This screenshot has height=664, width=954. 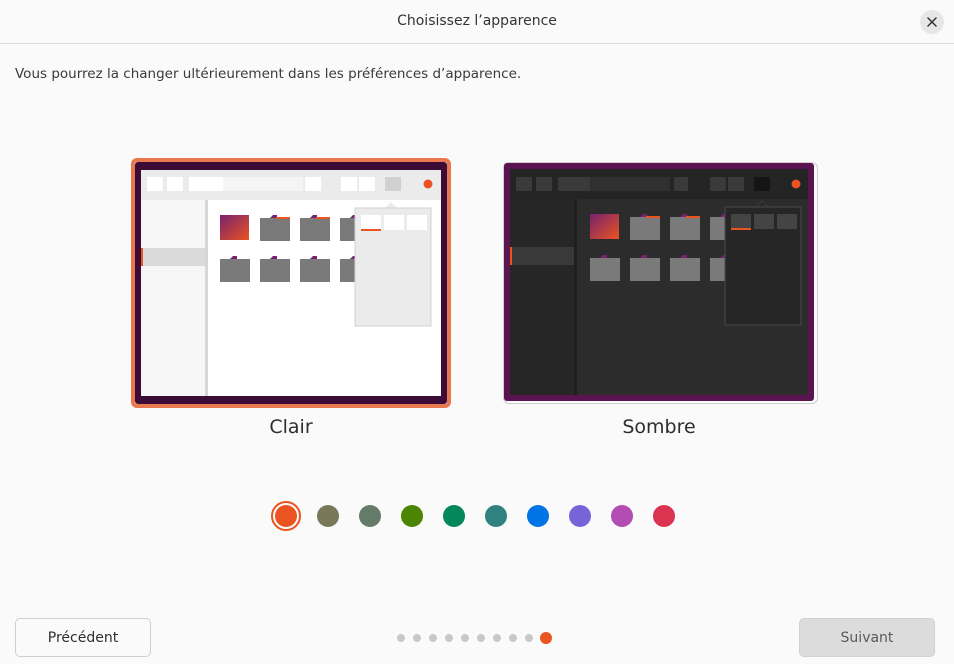 What do you see at coordinates (538, 516) in the screenshot?
I see `accent-swatch-blue` at bounding box center [538, 516].